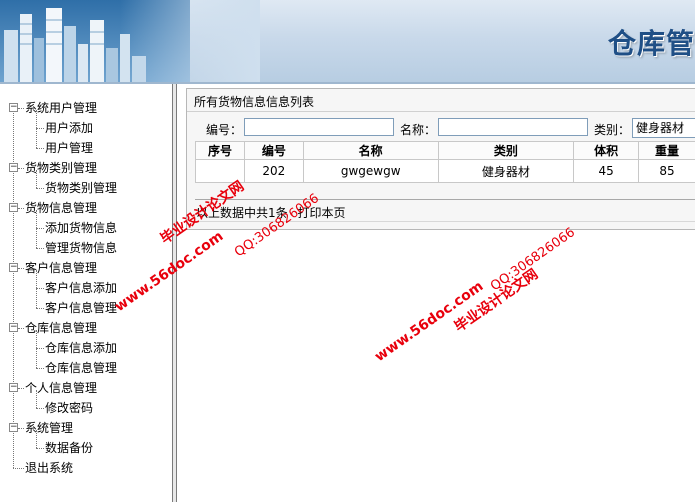 The image size is (695, 502). I want to click on tree-group-goods-info: − 货物信息管理, so click(85, 208).